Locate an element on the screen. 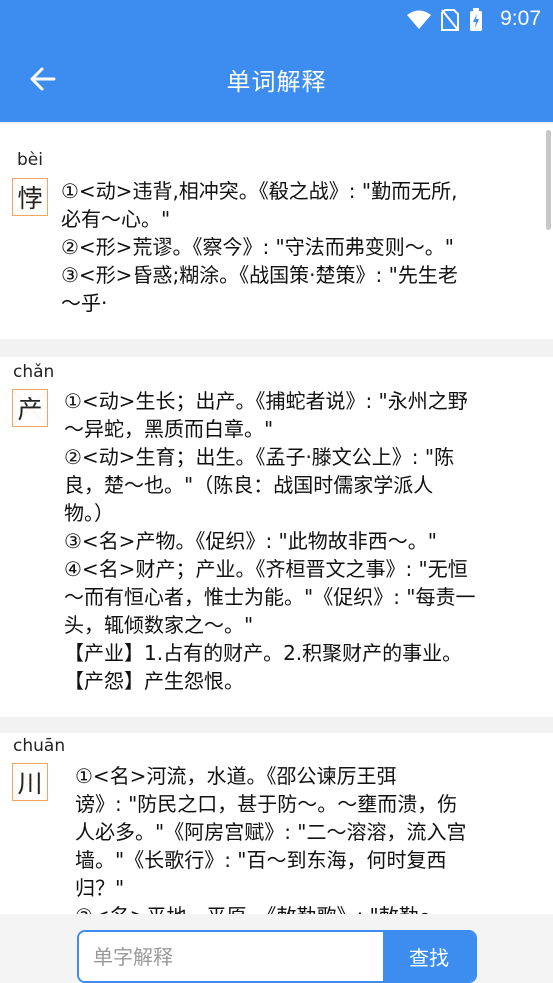  entry-pinyin: bèi is located at coordinates (30, 160).